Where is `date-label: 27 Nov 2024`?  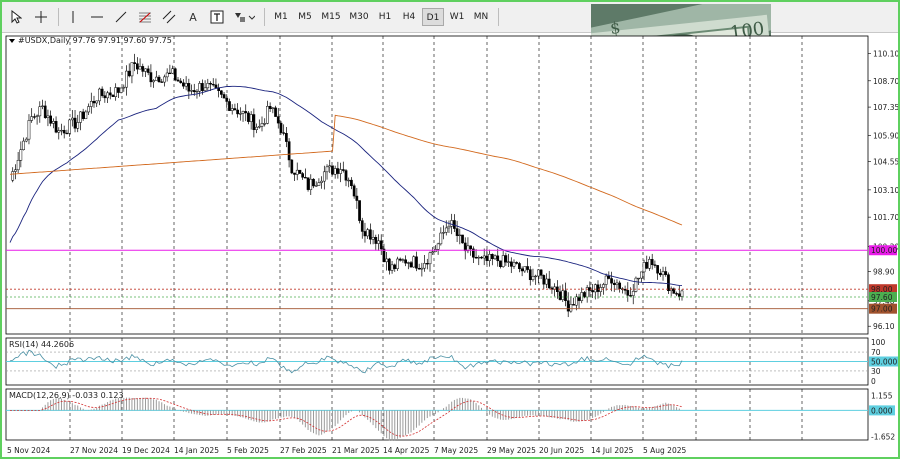
date-label: 27 Nov 2024 is located at coordinates (94, 450).